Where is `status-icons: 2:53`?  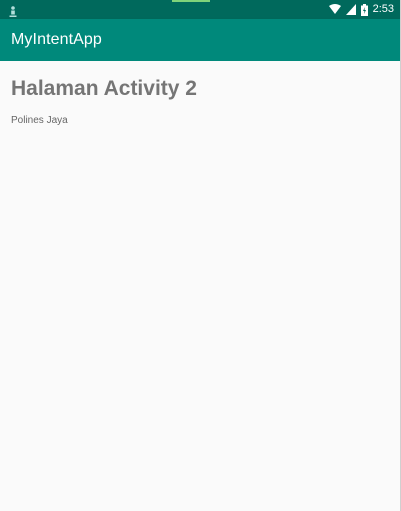
status-icons: 2:53 is located at coordinates (361, 9).